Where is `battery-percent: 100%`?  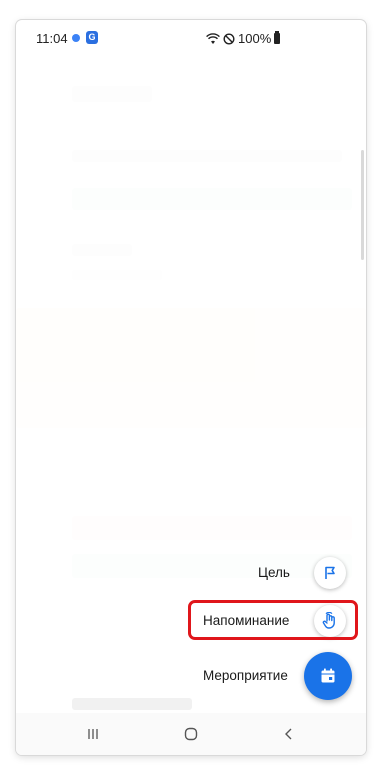
battery-percent: 100% is located at coordinates (255, 38).